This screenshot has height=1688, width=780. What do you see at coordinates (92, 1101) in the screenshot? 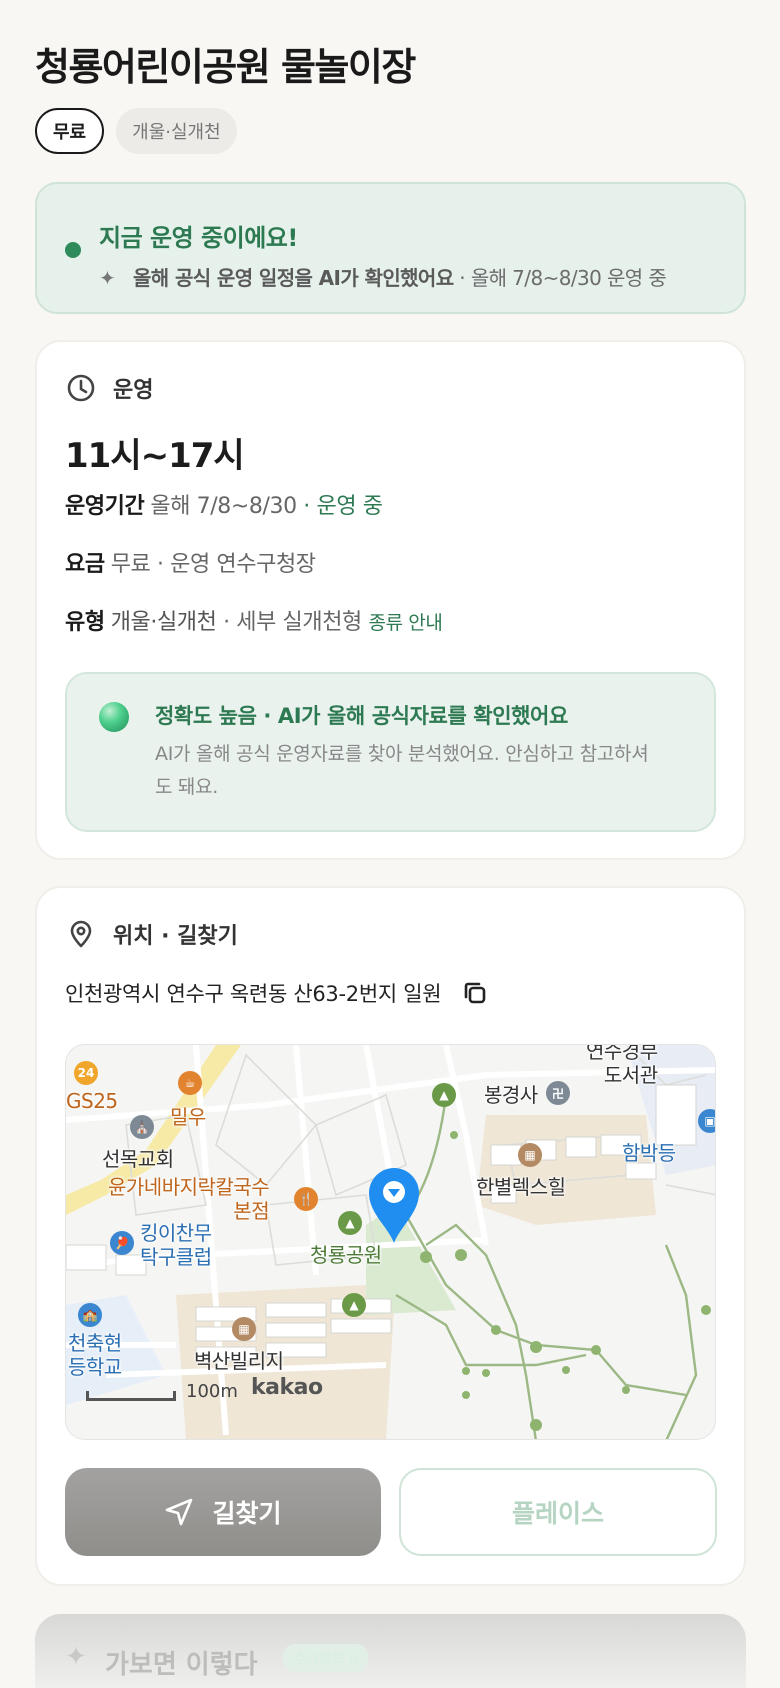
I see `map-label-gs25: GS25` at bounding box center [92, 1101].